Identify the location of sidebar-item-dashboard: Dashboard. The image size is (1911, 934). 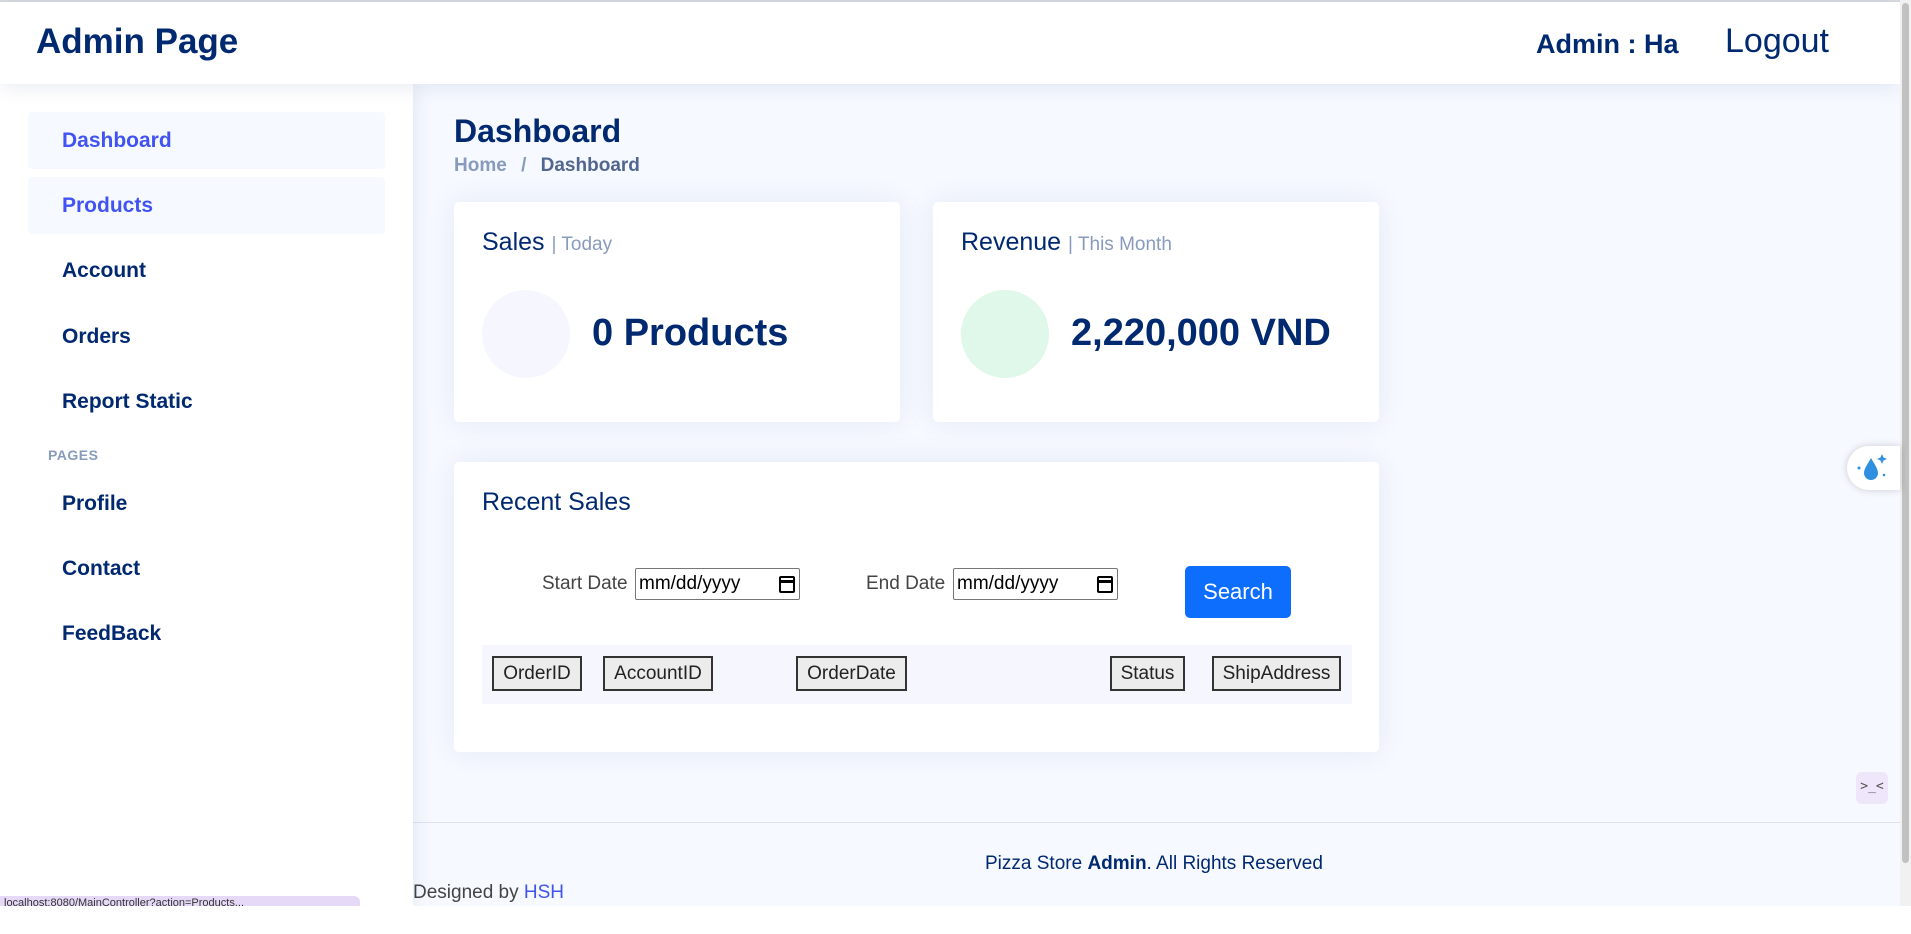
(206, 140).